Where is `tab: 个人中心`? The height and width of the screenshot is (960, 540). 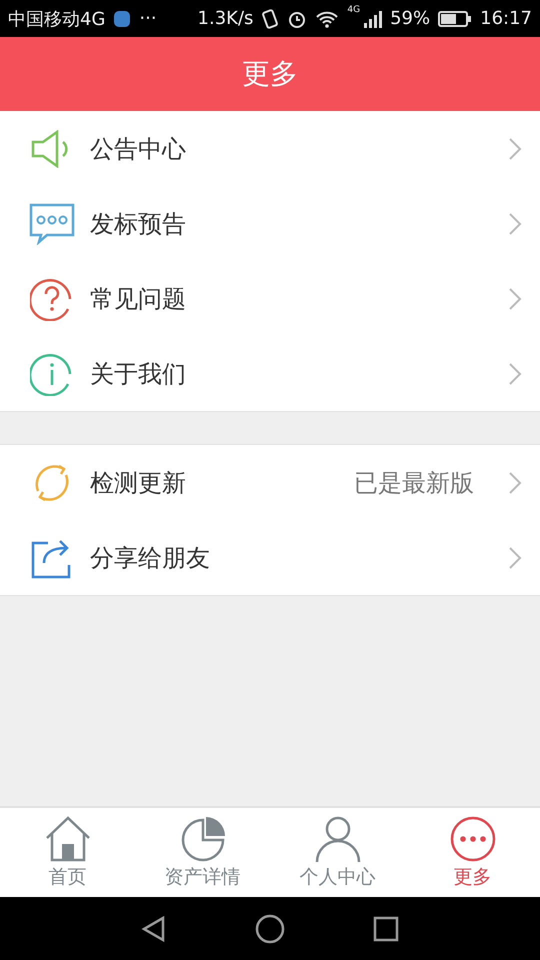 tab: 个人中心 is located at coordinates (337, 852).